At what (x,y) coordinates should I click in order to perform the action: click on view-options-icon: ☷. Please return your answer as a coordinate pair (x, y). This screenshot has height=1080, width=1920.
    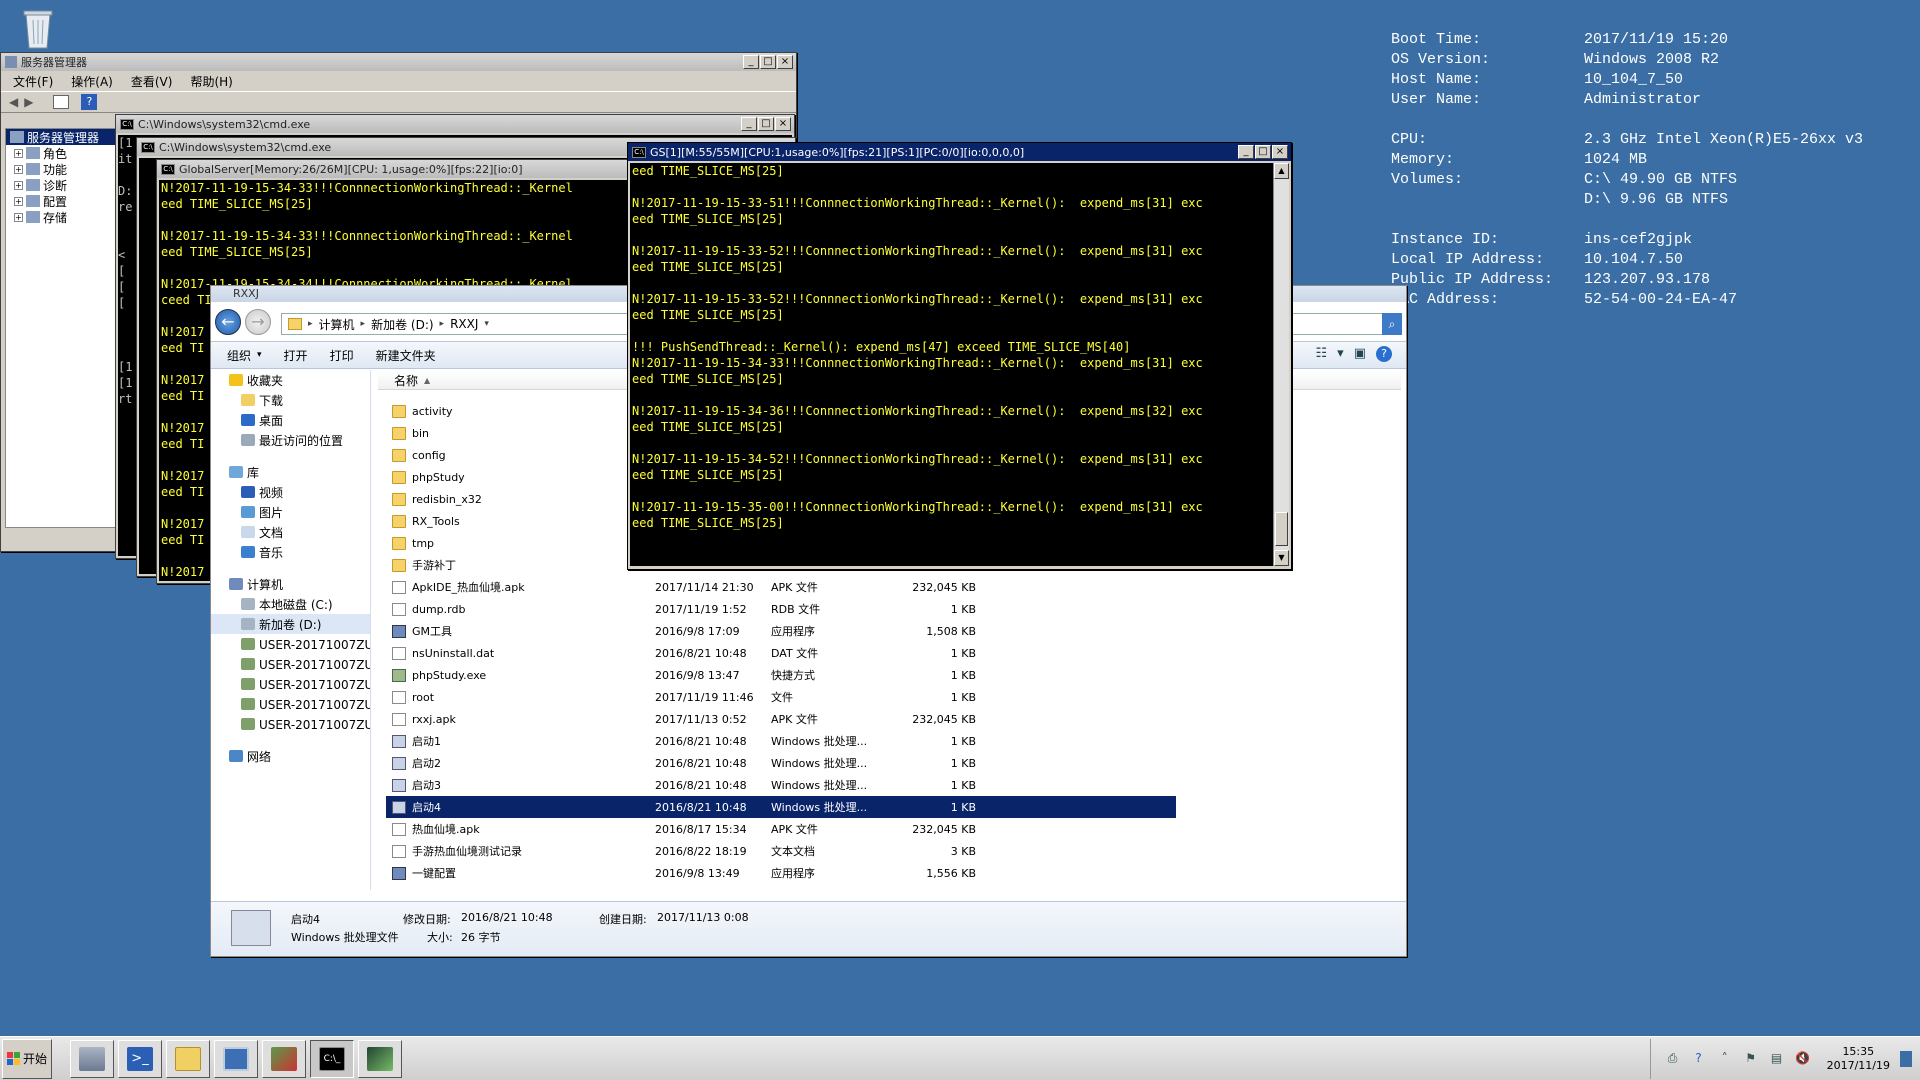
    Looking at the image, I should click on (1322, 354).